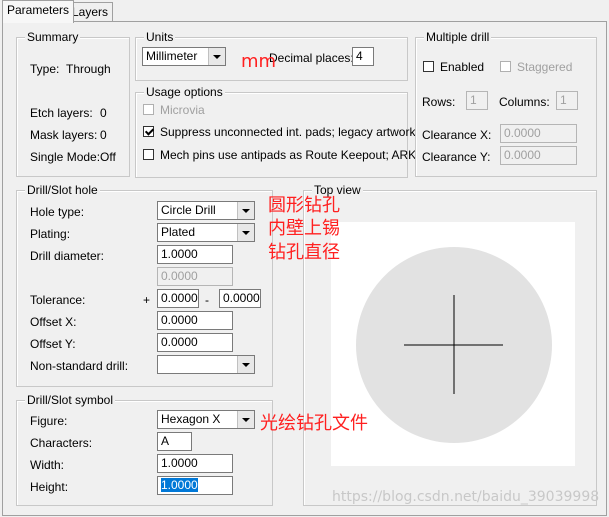 Image resolution: width=609 pixels, height=517 pixels. Describe the element at coordinates (538, 133) in the screenshot. I see `clearance-x-input: 0.0000` at that location.